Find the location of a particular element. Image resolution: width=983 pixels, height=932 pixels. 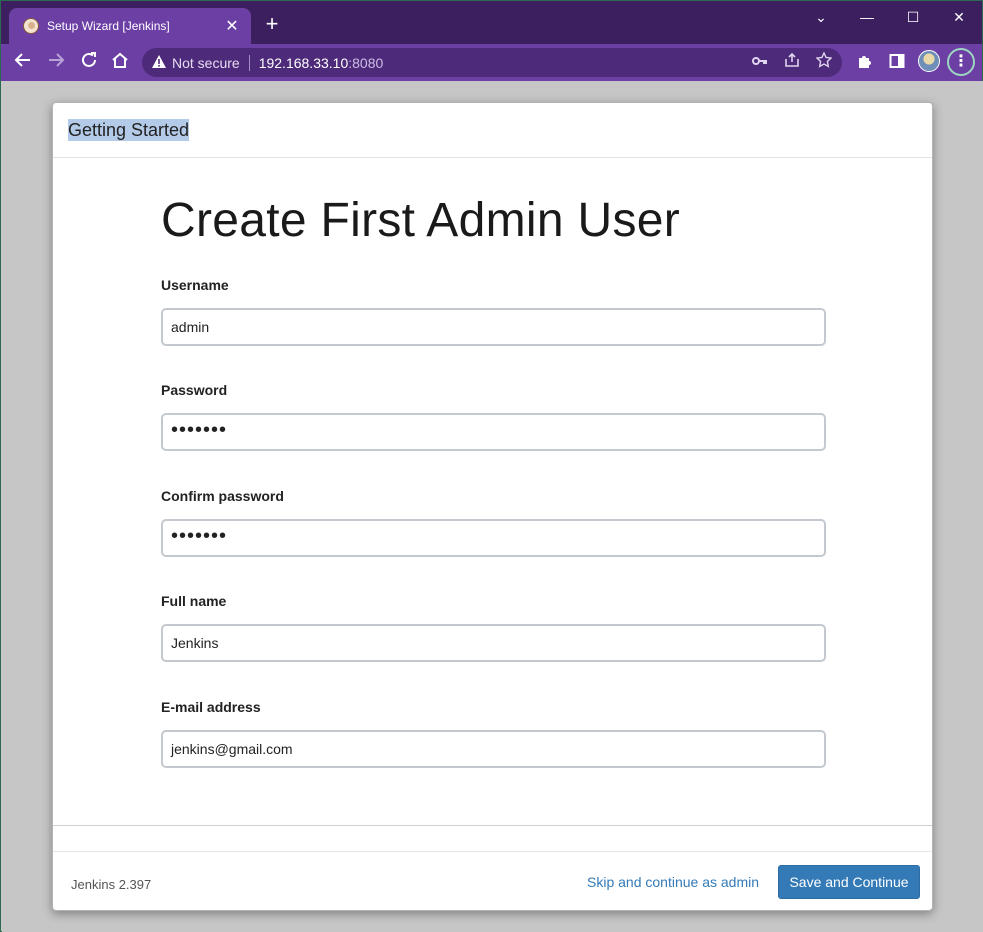

dialog-title: Getting Started is located at coordinates (129, 130).